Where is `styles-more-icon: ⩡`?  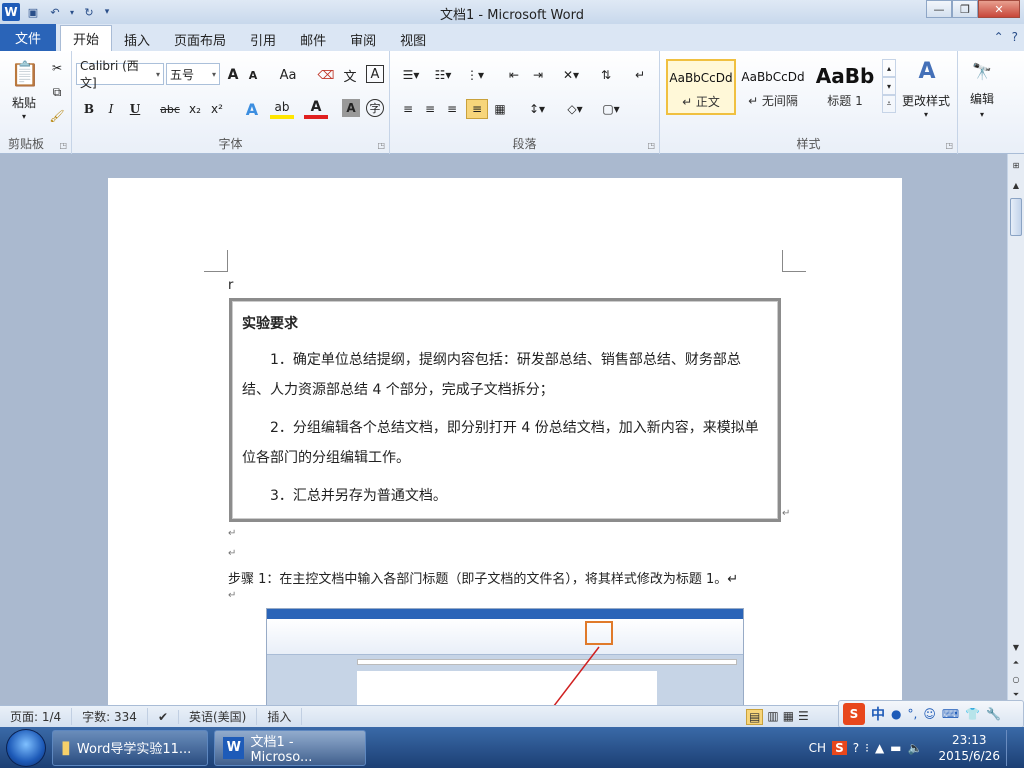
styles-more-icon: ⩡ is located at coordinates (889, 104).